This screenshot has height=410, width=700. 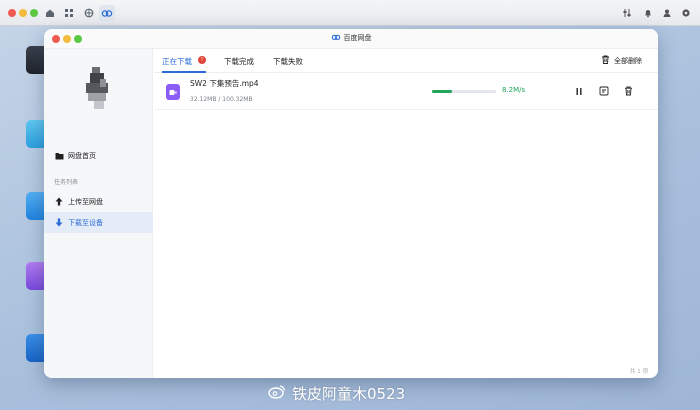 What do you see at coordinates (406, 61) in the screenshot?
I see `tab-bar: 正在下载 ! 下载完成 下载失败 全部删除` at bounding box center [406, 61].